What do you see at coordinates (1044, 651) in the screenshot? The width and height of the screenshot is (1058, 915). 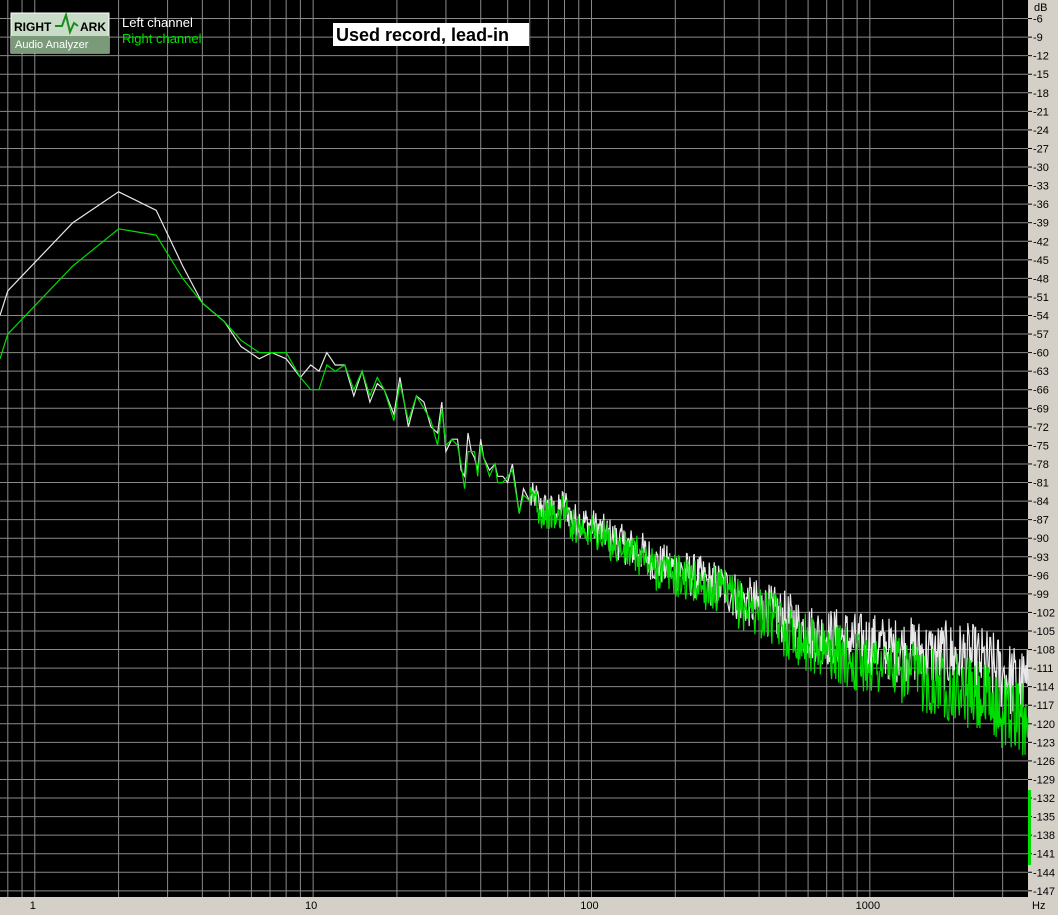 I see `y-tick-label: -108` at bounding box center [1044, 651].